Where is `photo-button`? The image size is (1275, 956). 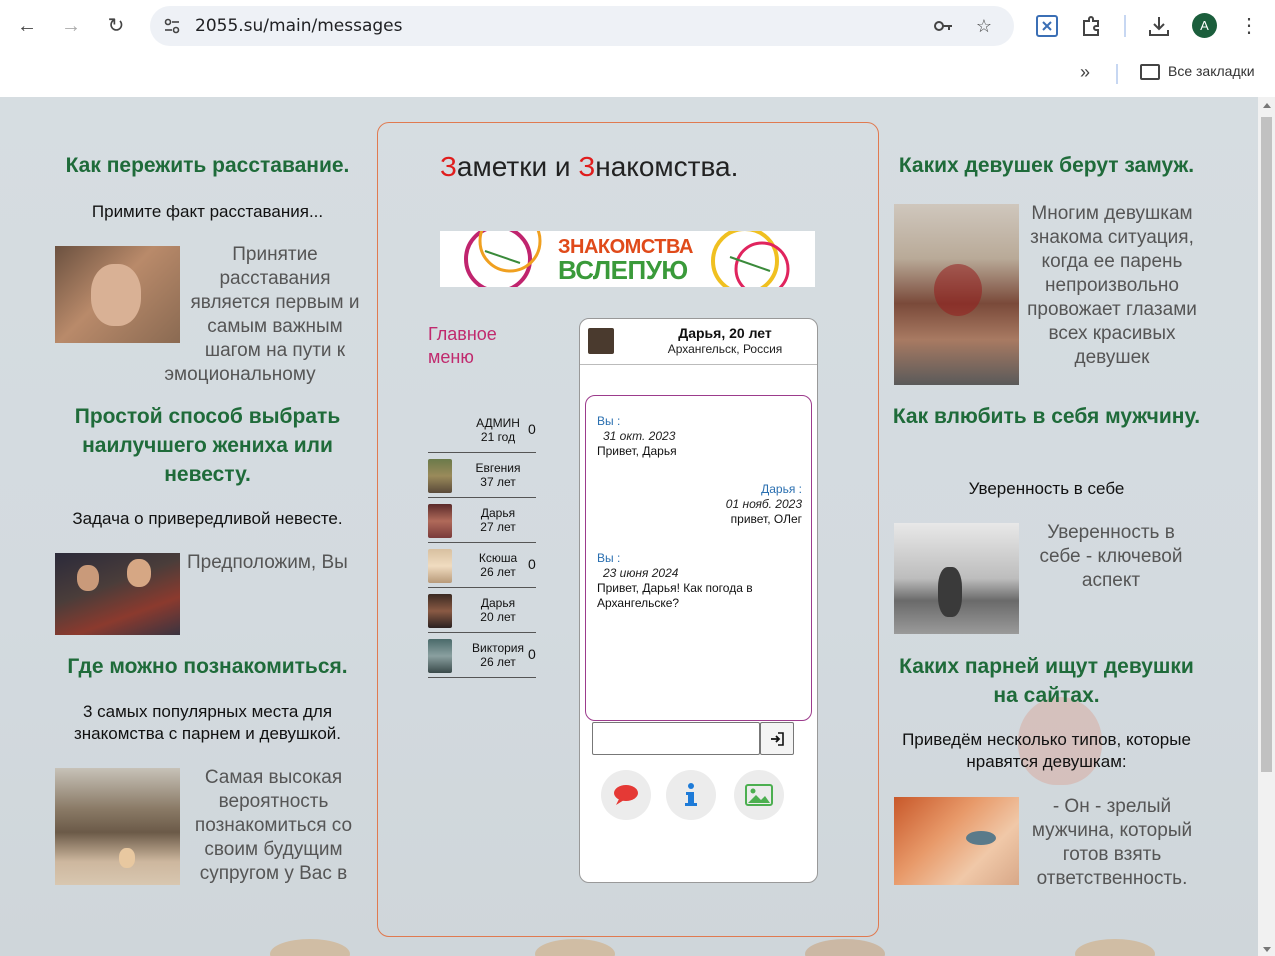 photo-button is located at coordinates (759, 795).